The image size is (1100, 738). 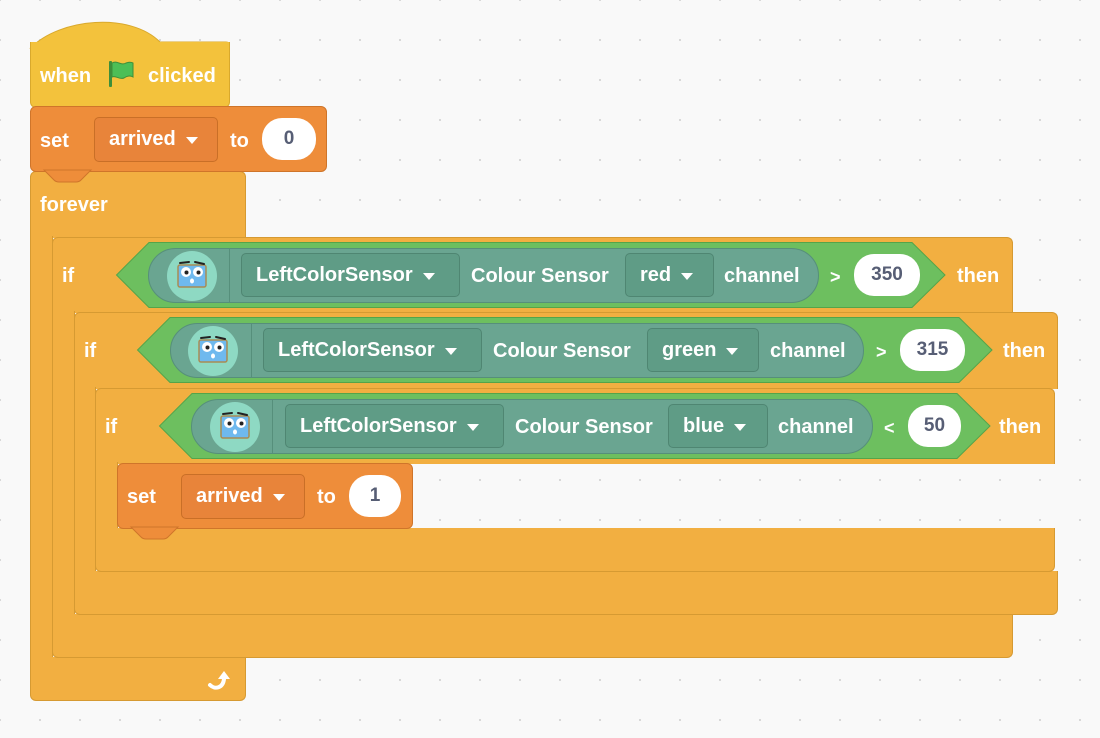 I want to click on then-label-3: then, so click(x=1020, y=427).